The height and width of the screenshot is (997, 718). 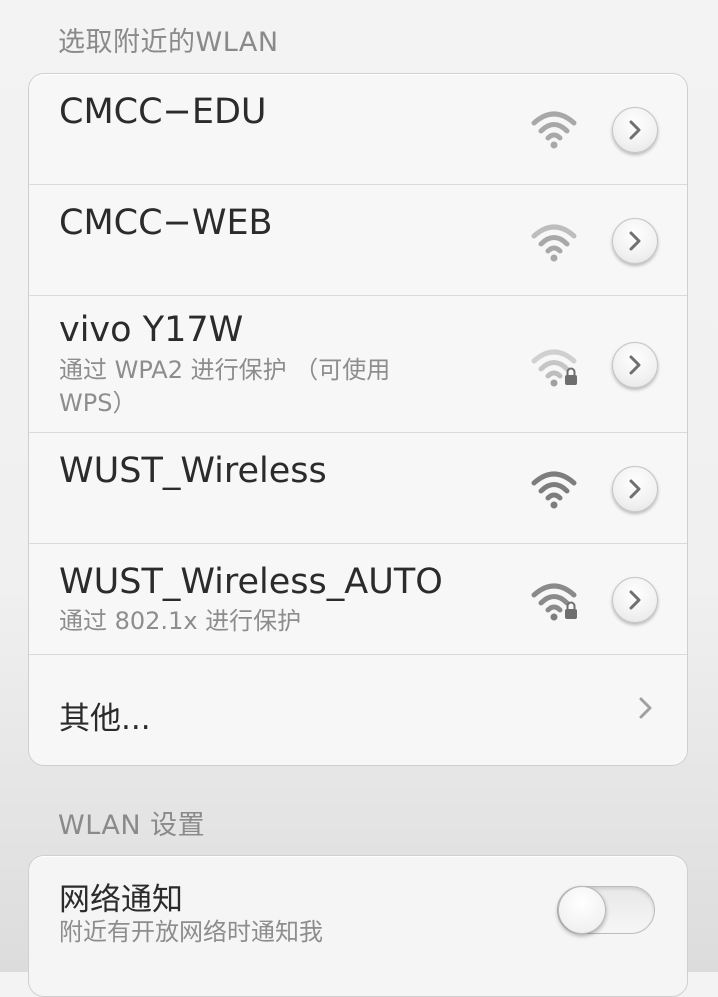 I want to click on network-row-wust-wireless-auto: WUST_Wireless_AUTO 通过 802.1x 进行保护, so click(x=358, y=599).